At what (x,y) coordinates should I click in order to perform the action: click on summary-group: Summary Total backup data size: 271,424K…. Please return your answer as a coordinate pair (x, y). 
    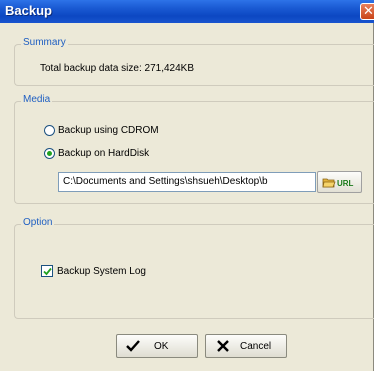
    Looking at the image, I should click on (194, 61).